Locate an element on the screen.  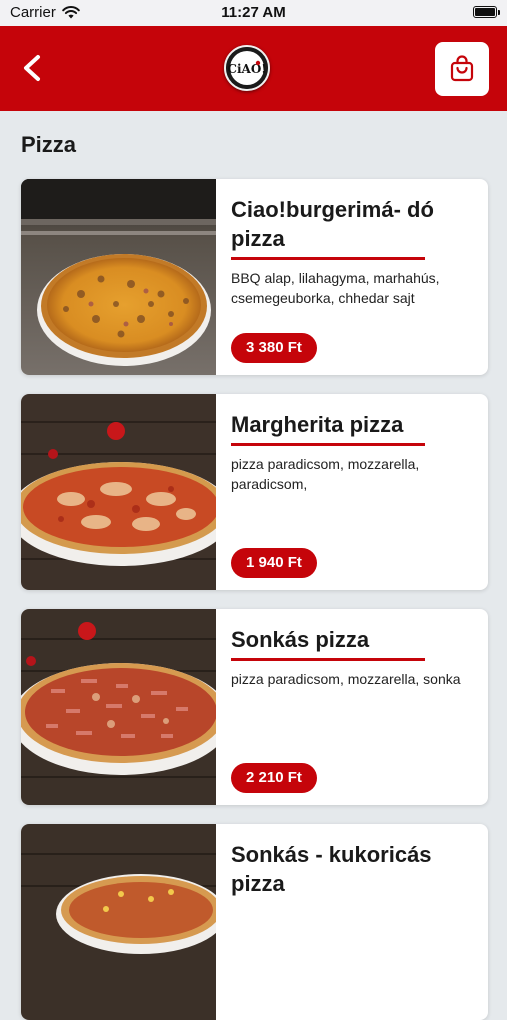
brand-logo: CiAO! is located at coordinates (247, 68).